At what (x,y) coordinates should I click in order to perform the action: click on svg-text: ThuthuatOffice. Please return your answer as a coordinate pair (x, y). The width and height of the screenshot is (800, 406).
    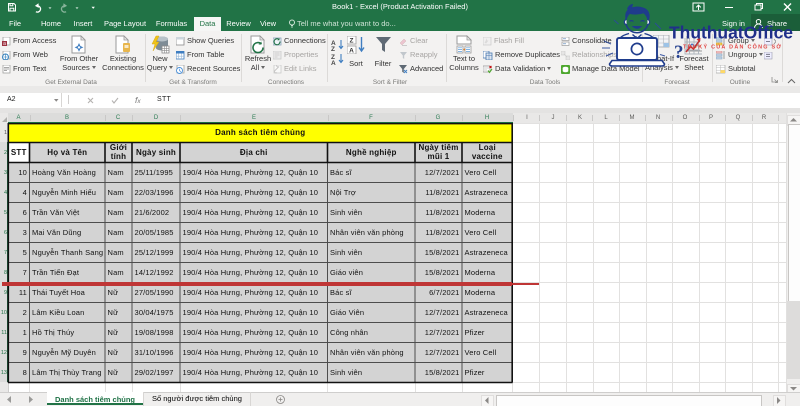
    Looking at the image, I should click on (731, 33).